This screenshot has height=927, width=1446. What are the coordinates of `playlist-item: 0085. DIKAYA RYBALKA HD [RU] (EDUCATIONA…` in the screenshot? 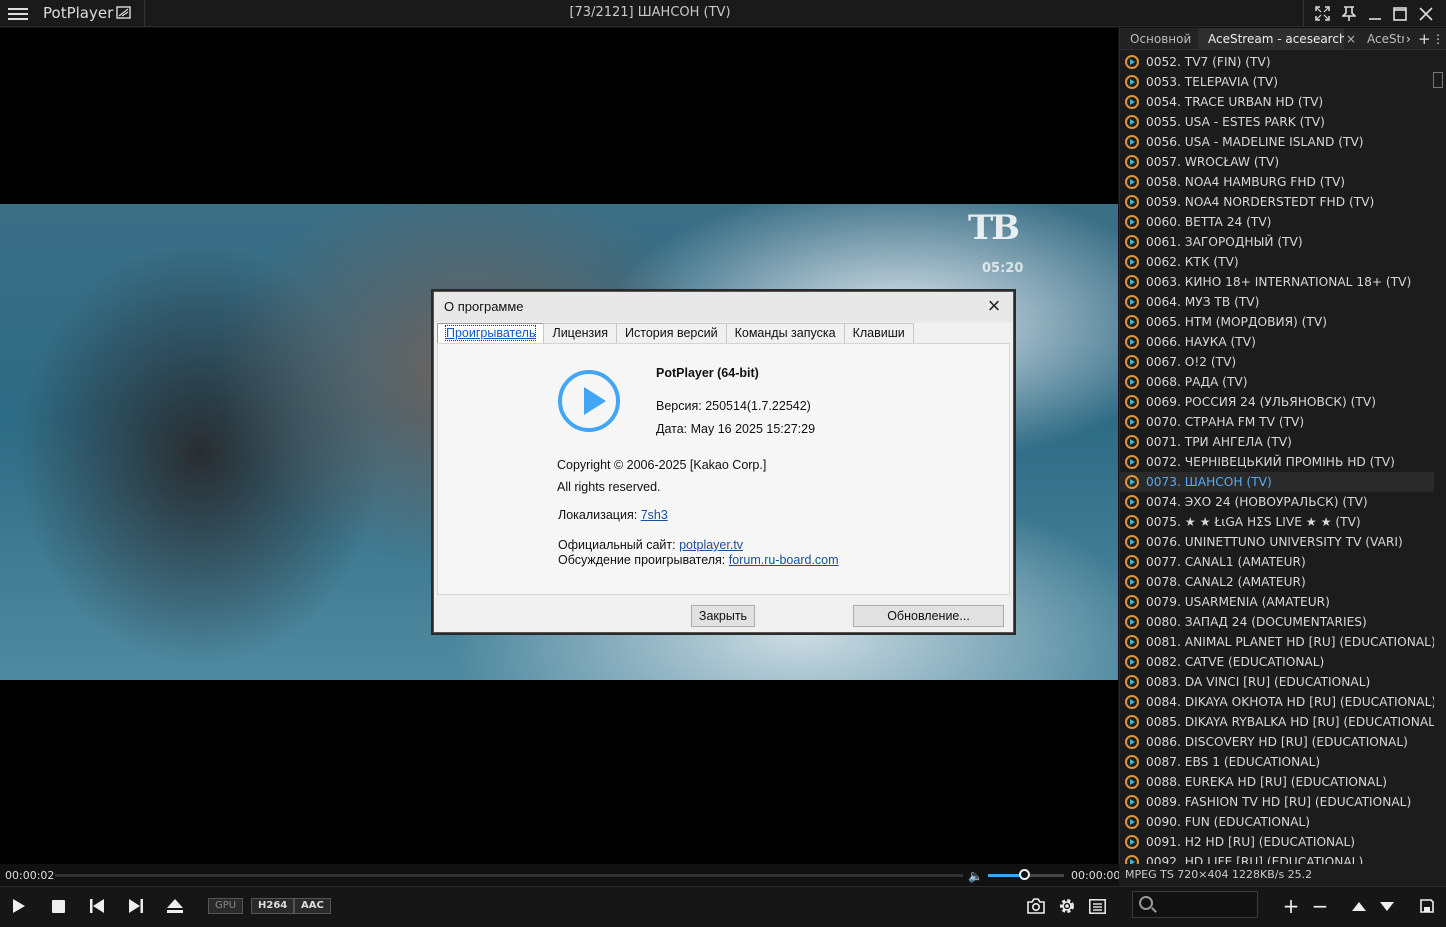 It's located at (1277, 722).